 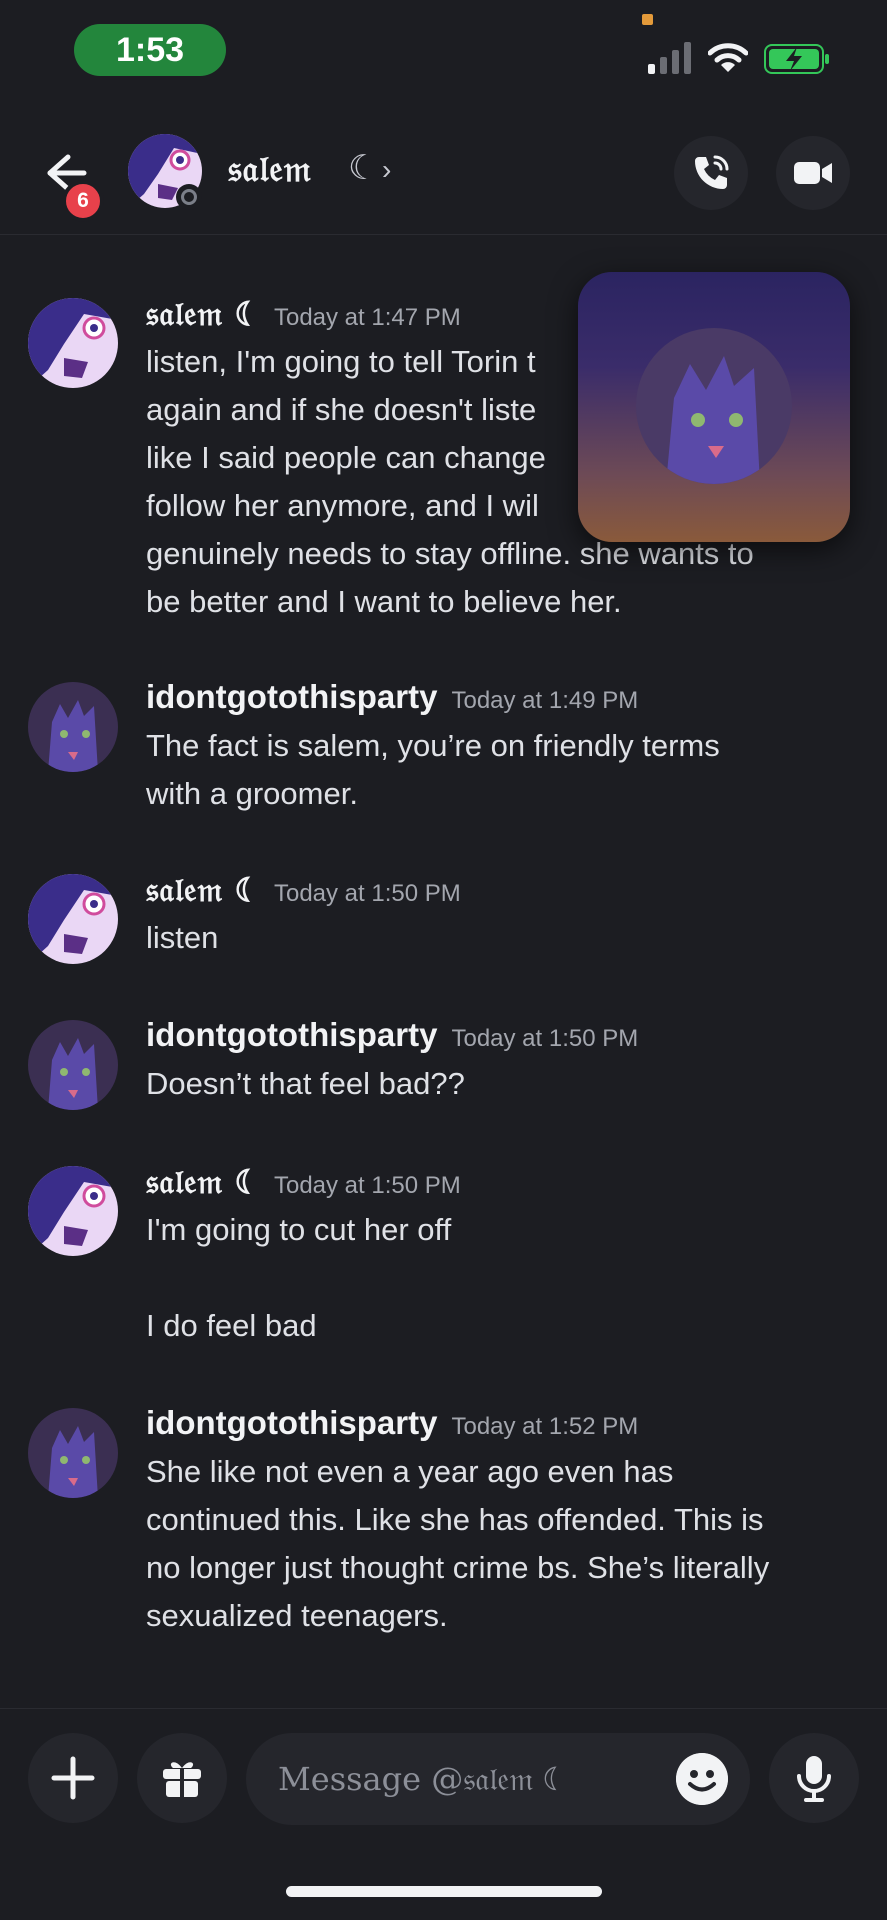 I want to click on wifi-icon, so click(x=728, y=57).